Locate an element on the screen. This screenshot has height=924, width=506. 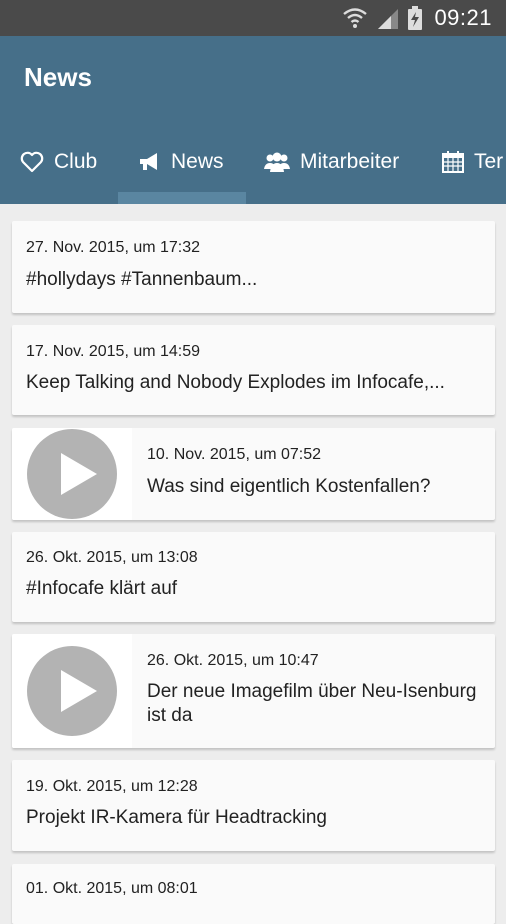
users-icon is located at coordinates (277, 162).